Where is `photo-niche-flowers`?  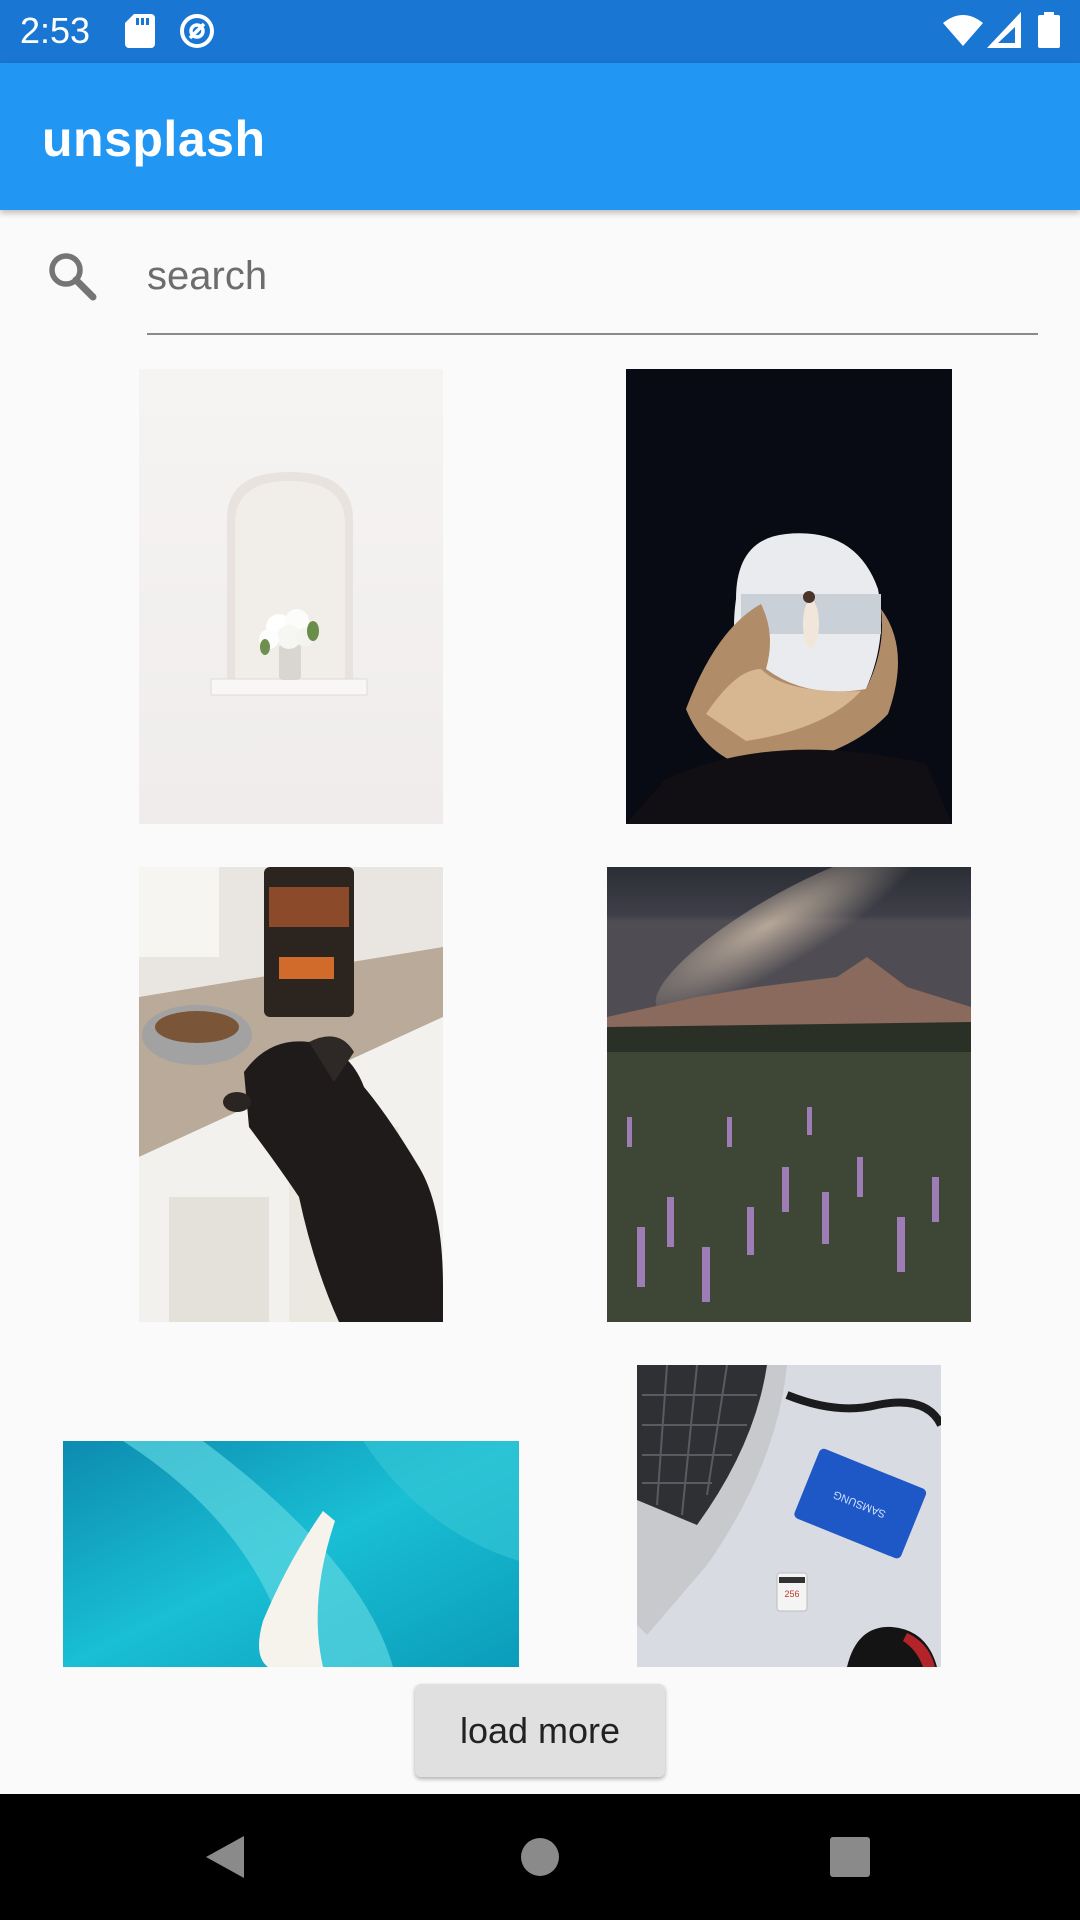 photo-niche-flowers is located at coordinates (291, 596).